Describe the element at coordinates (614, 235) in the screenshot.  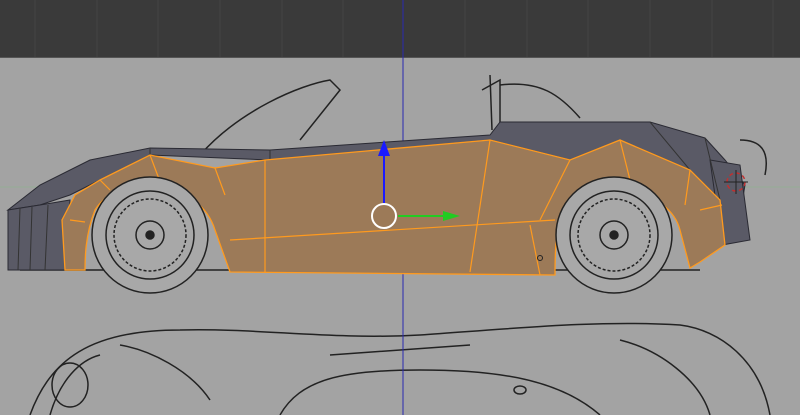
I see `rear-wheel` at that location.